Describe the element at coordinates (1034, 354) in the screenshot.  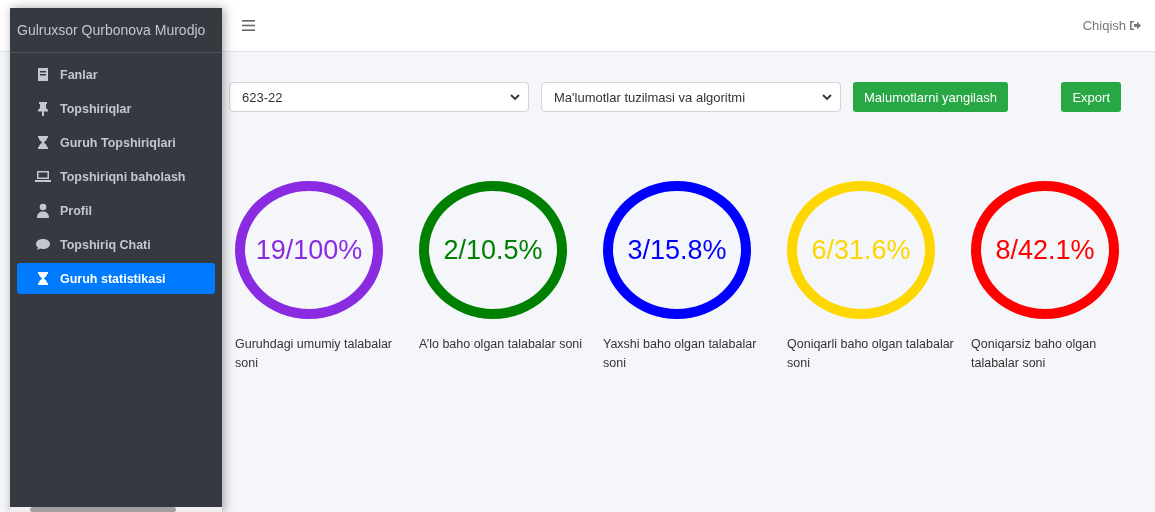
I see `stat-label: Qoniqarsiz baho olgan talabalar soni` at that location.